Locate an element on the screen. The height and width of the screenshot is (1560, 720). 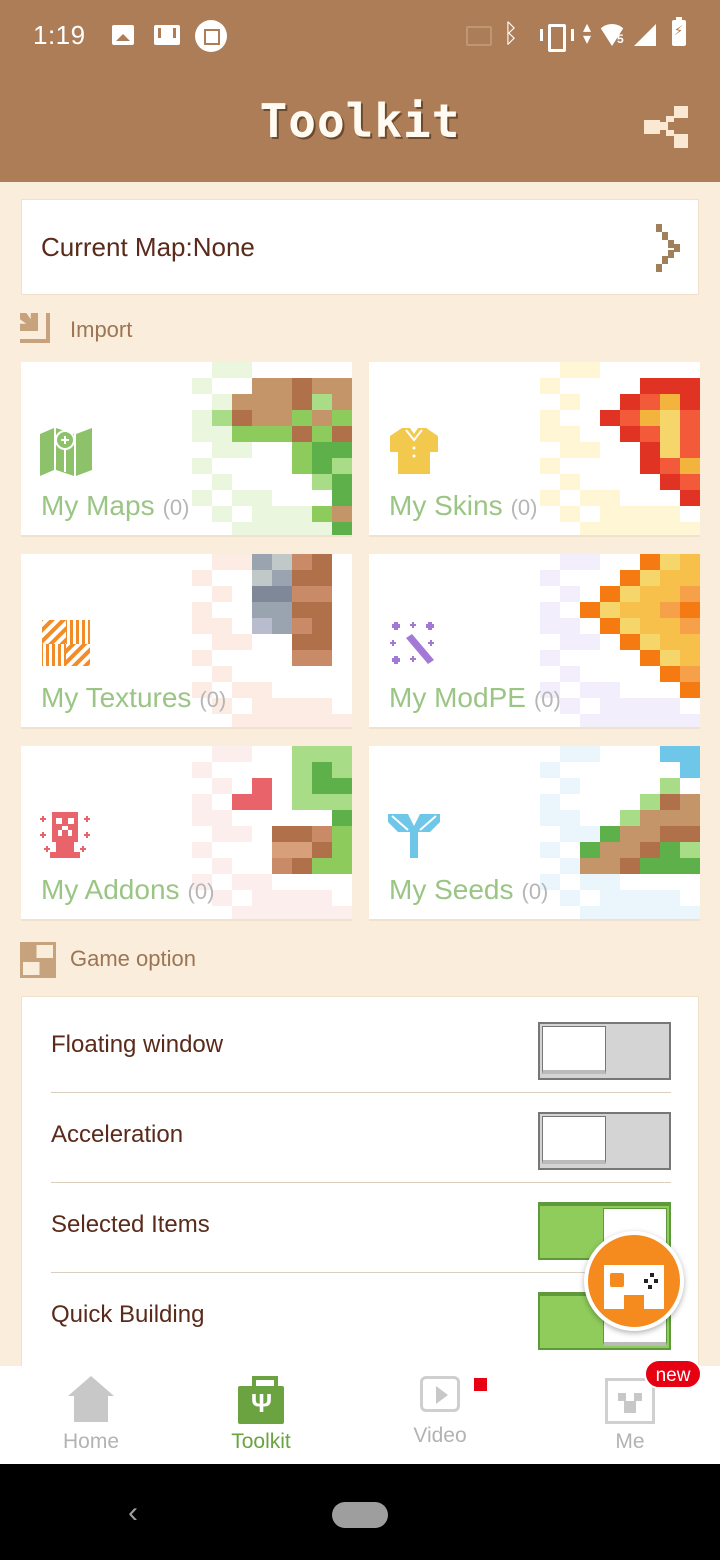
tile-my-modpe: My ModPE (0) is located at coordinates (534, 641).